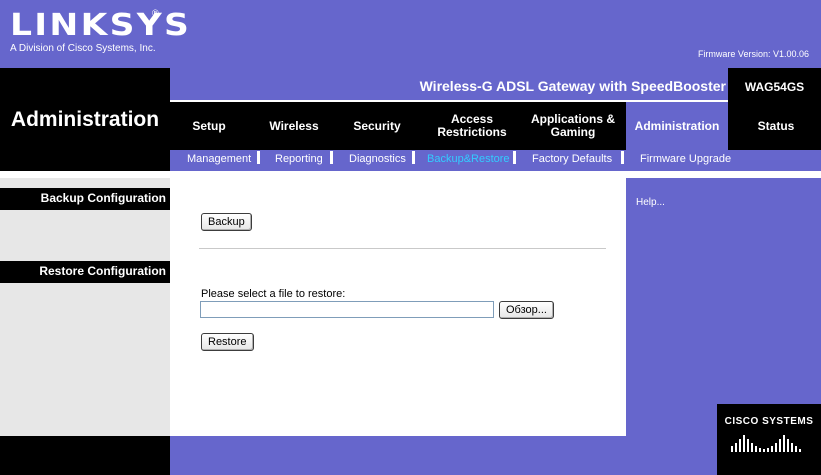 The image size is (821, 475). What do you see at coordinates (294, 126) in the screenshot?
I see `tab-wireless: Wireless` at bounding box center [294, 126].